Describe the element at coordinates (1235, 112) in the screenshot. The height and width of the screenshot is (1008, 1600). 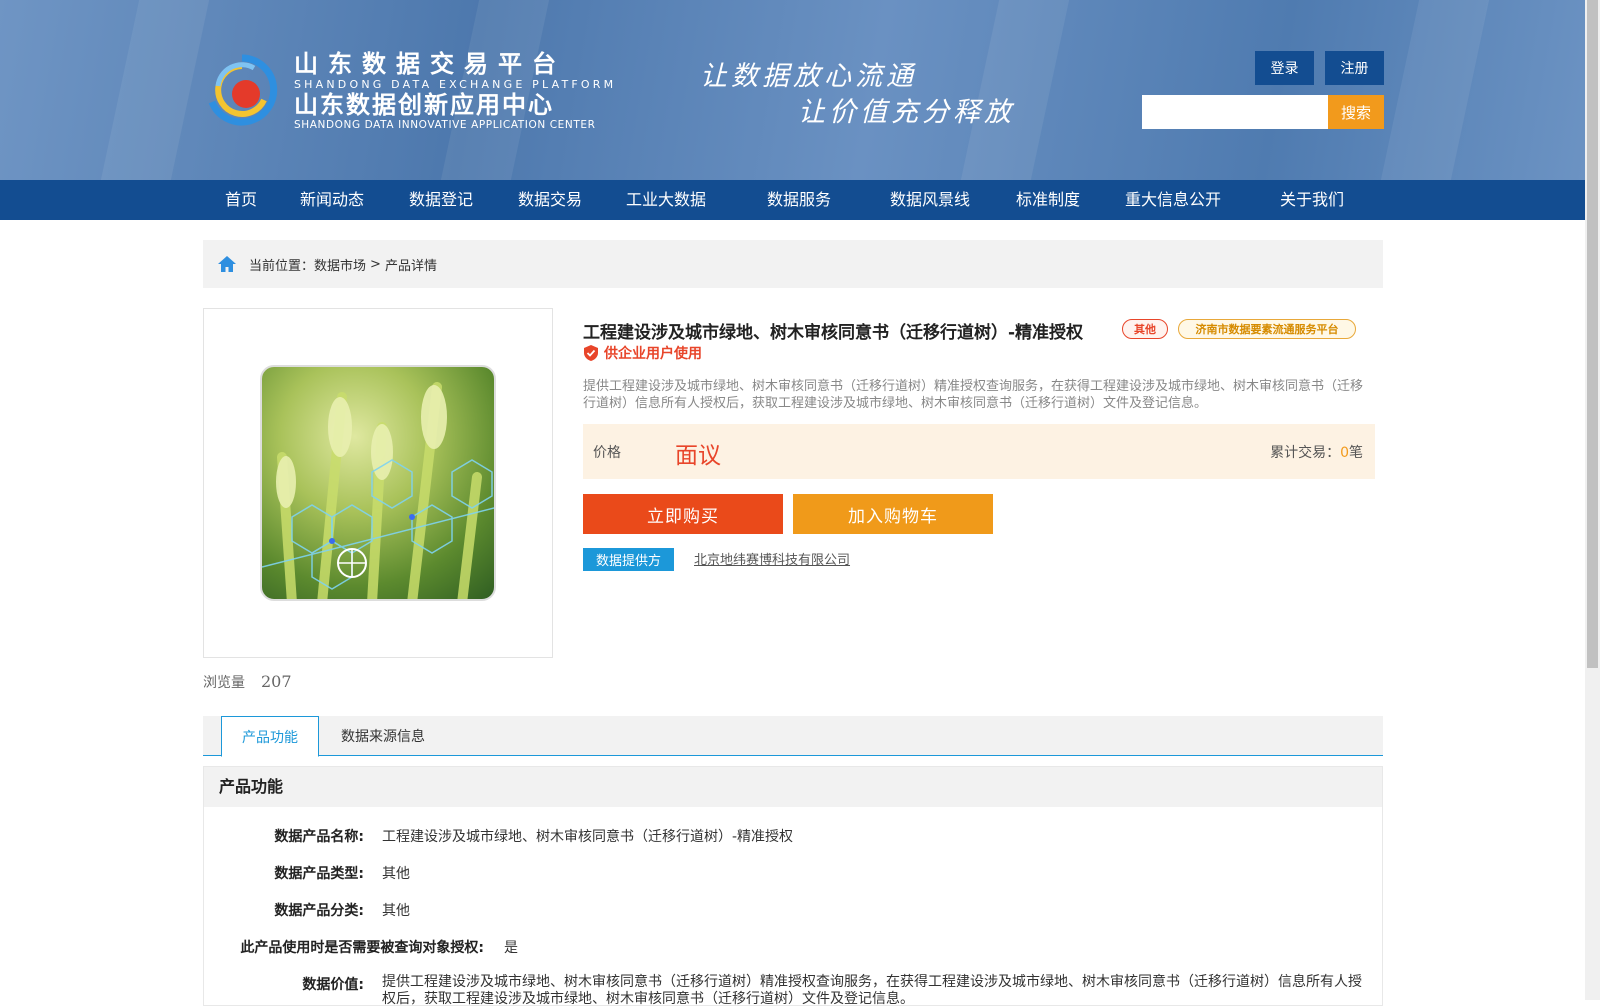
I see `search-input` at that location.